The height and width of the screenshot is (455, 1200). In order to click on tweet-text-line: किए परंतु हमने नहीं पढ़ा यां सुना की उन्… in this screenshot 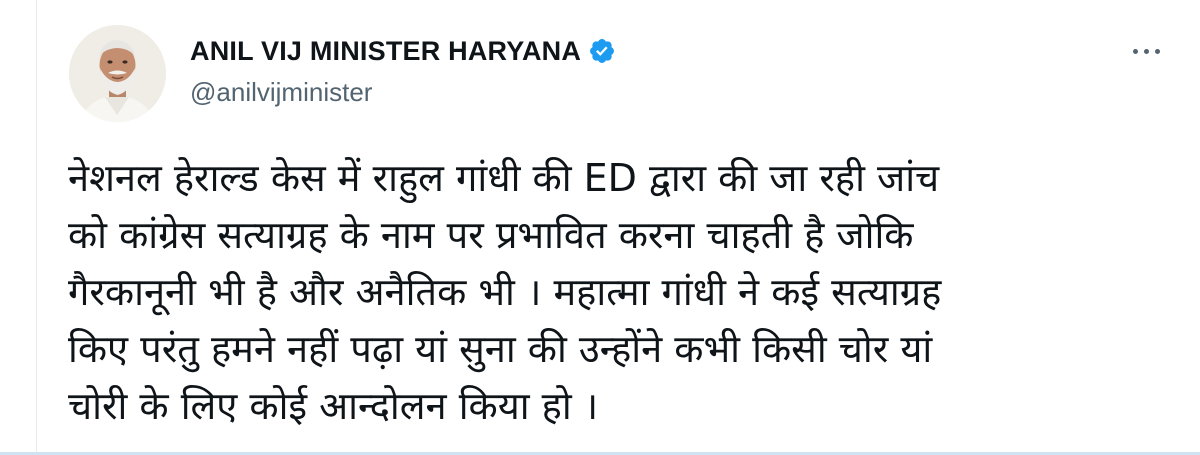, I will do `click(500, 349)`.